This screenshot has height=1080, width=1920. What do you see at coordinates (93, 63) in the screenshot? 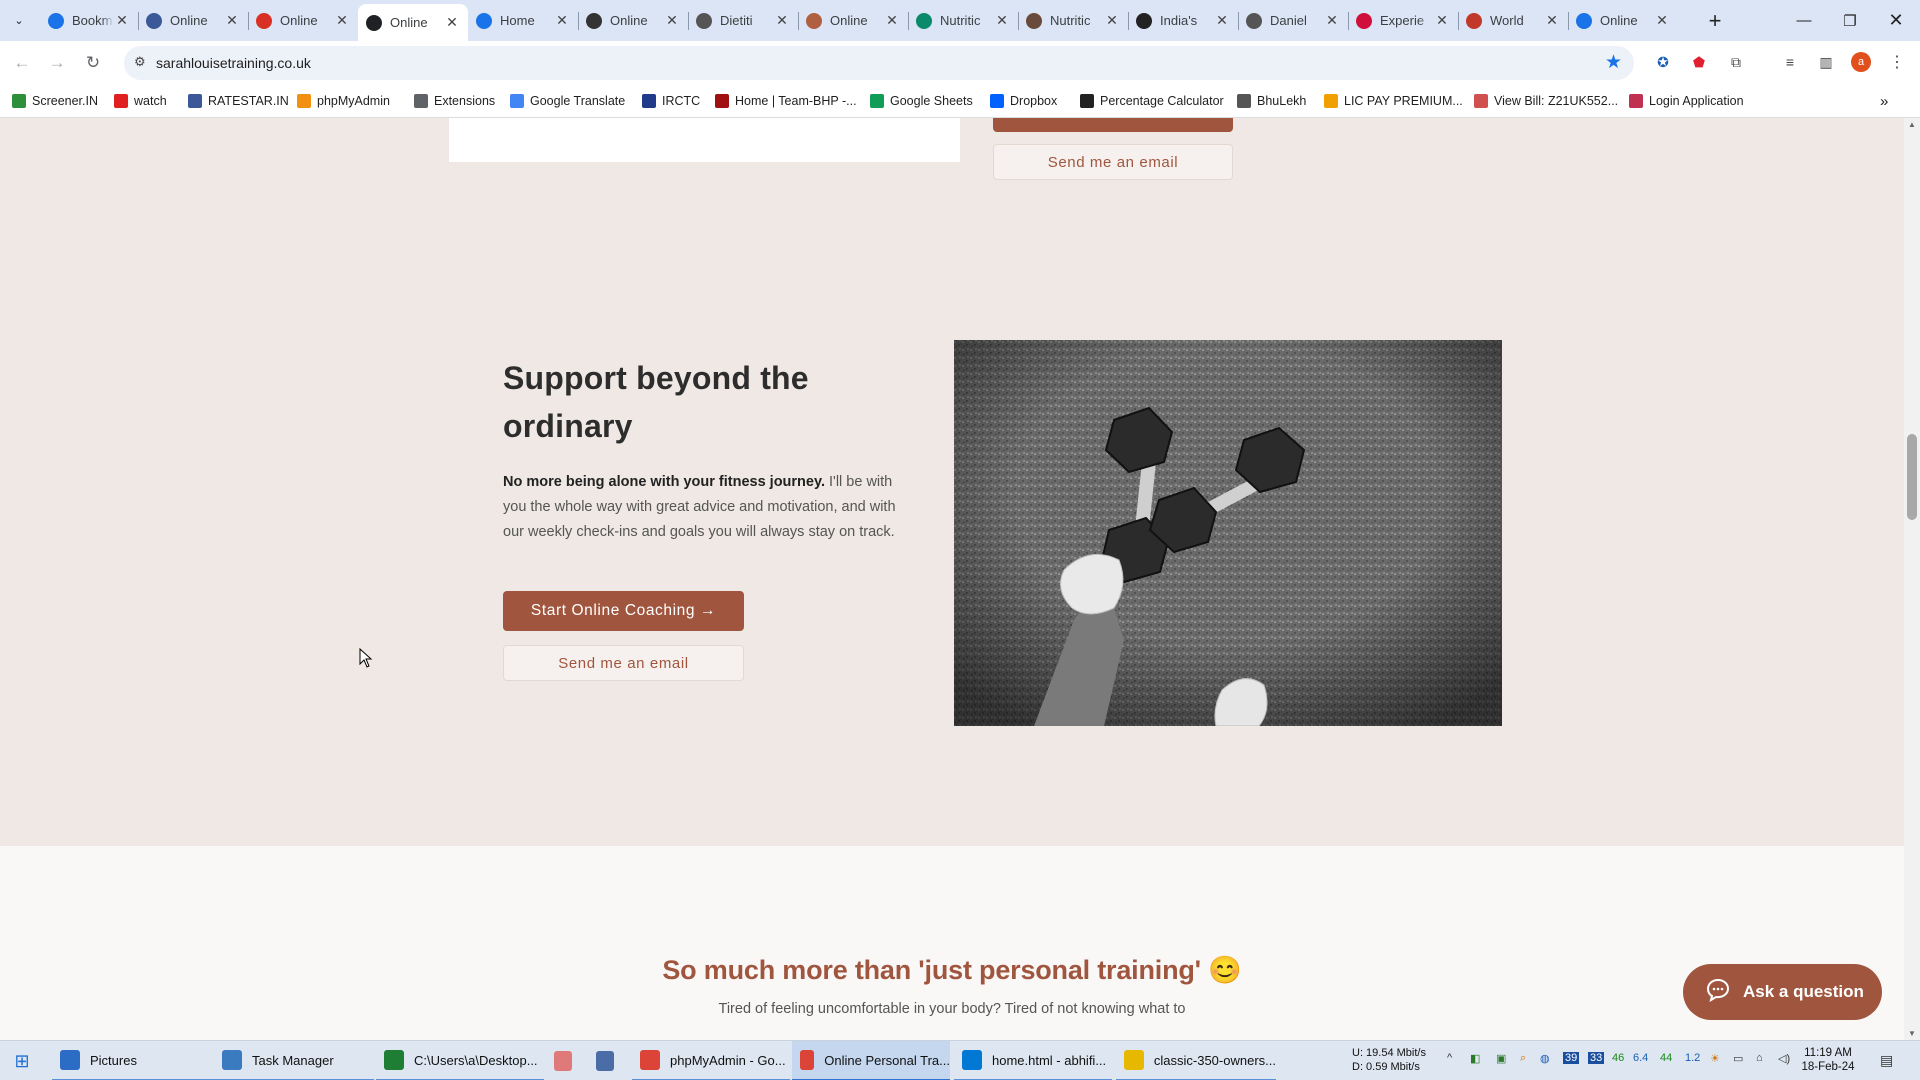
I see `reload-icon: ↻` at bounding box center [93, 63].